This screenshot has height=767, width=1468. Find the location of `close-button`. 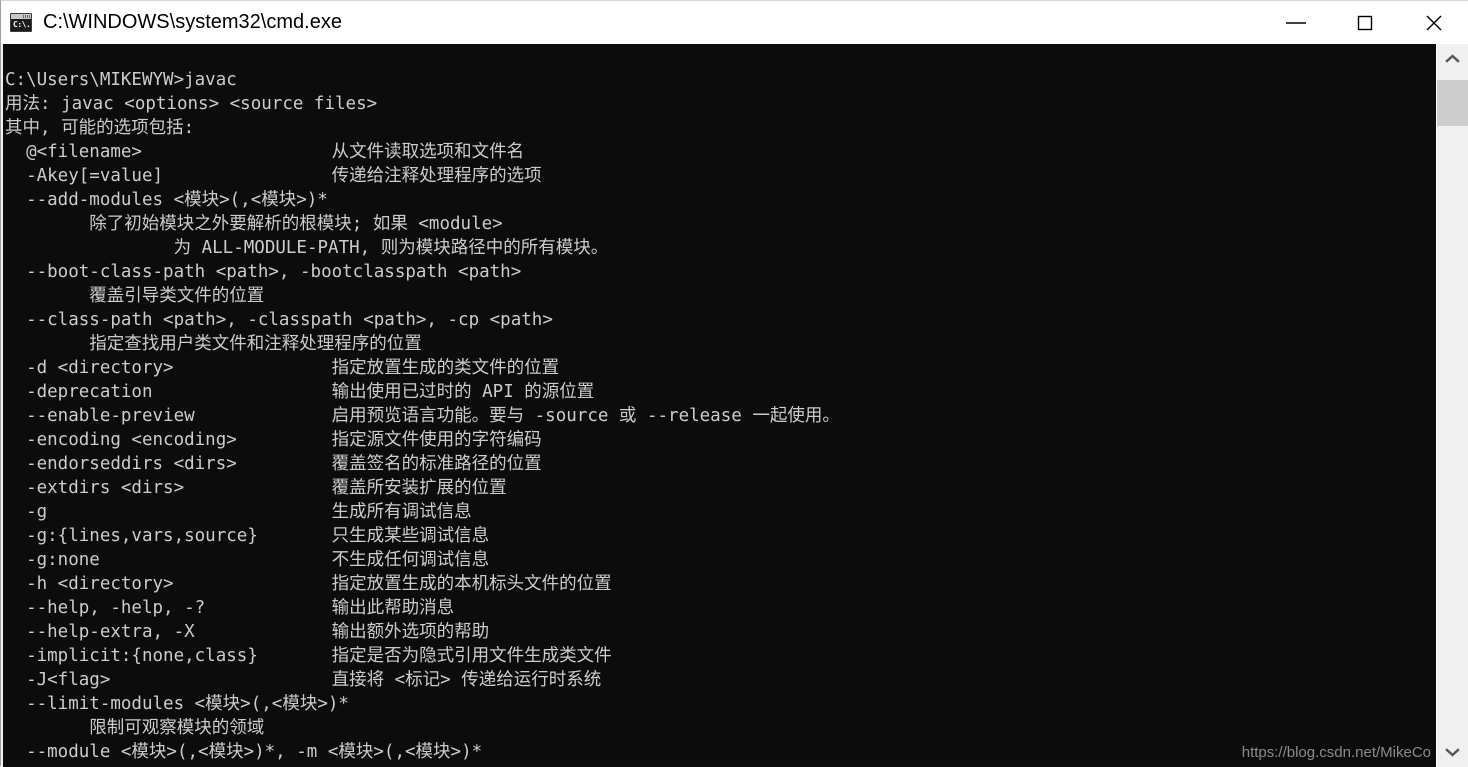

close-button is located at coordinates (1433, 22).